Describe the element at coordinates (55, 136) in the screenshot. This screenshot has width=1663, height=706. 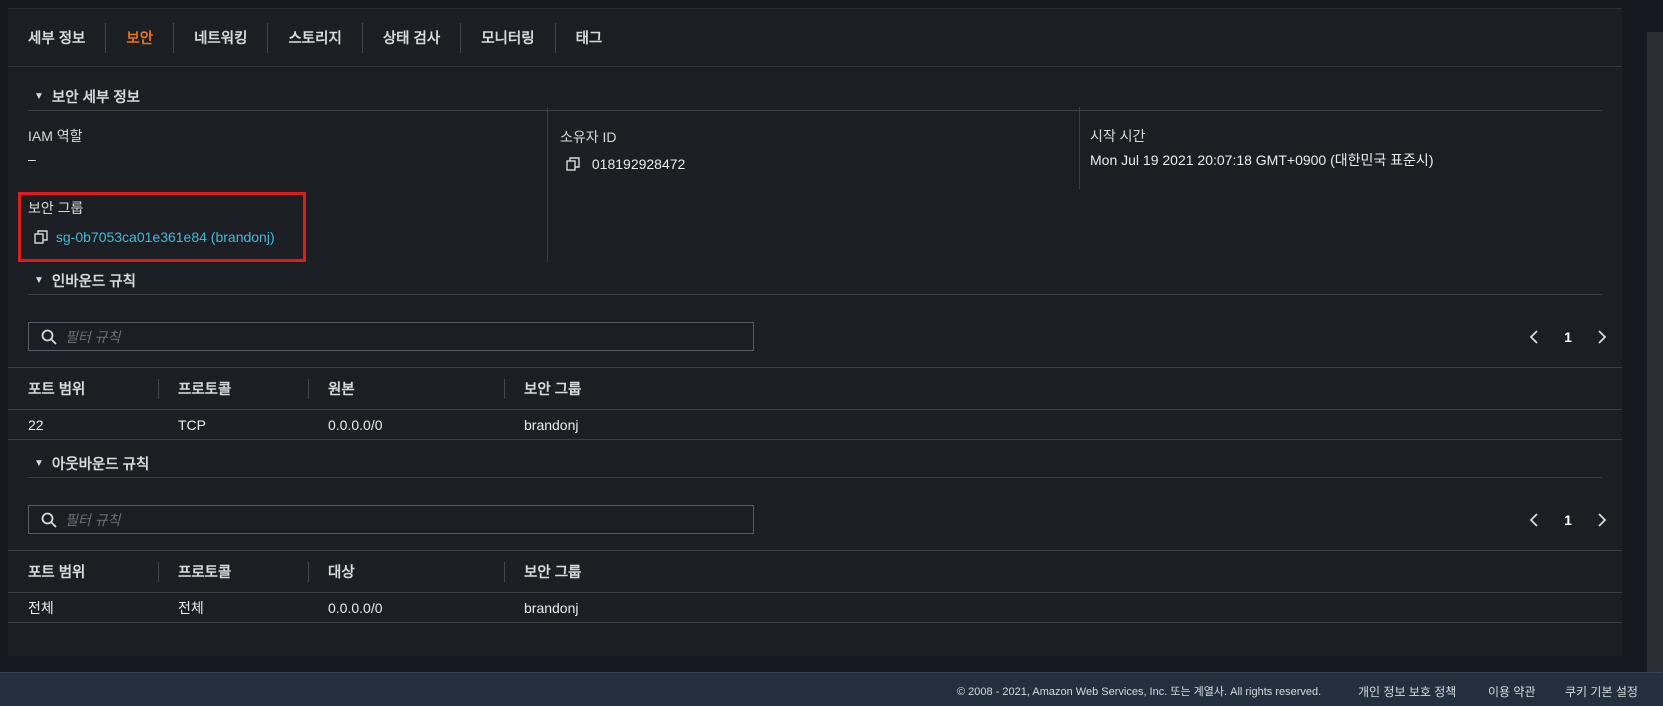
I see `iam-role-label: IAM 역할` at that location.